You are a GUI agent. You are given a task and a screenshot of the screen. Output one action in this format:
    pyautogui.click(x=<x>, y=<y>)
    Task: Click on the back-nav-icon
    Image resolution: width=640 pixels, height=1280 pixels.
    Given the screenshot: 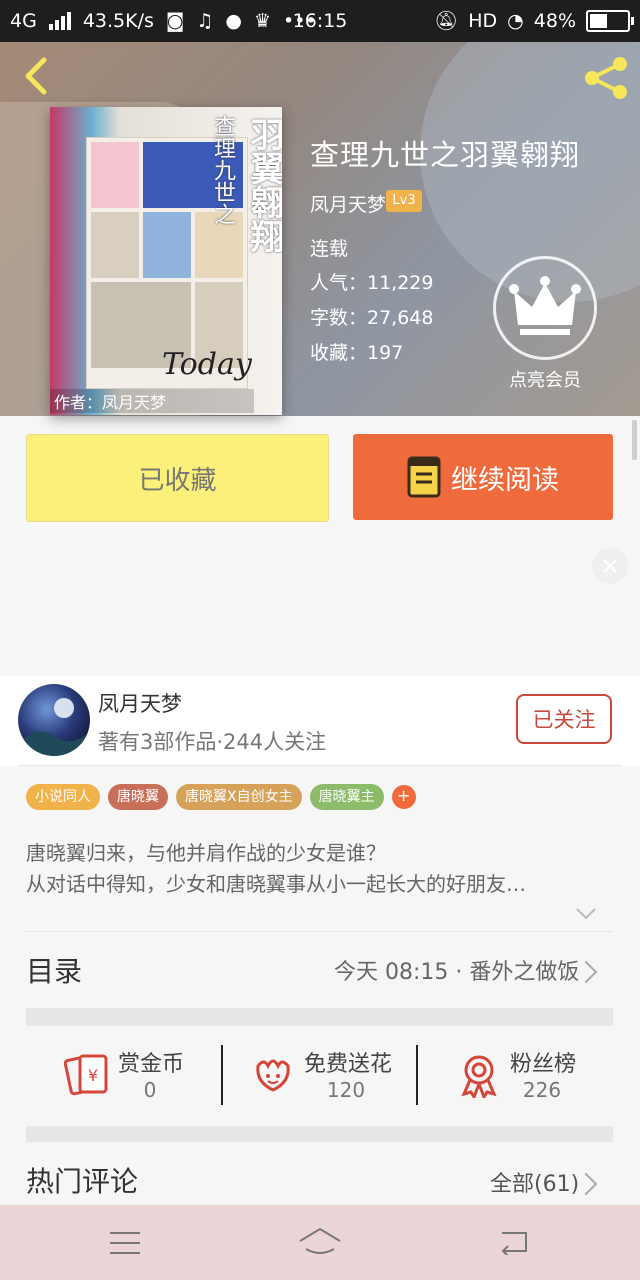 What is the action you would take?
    pyautogui.click(x=514, y=1242)
    